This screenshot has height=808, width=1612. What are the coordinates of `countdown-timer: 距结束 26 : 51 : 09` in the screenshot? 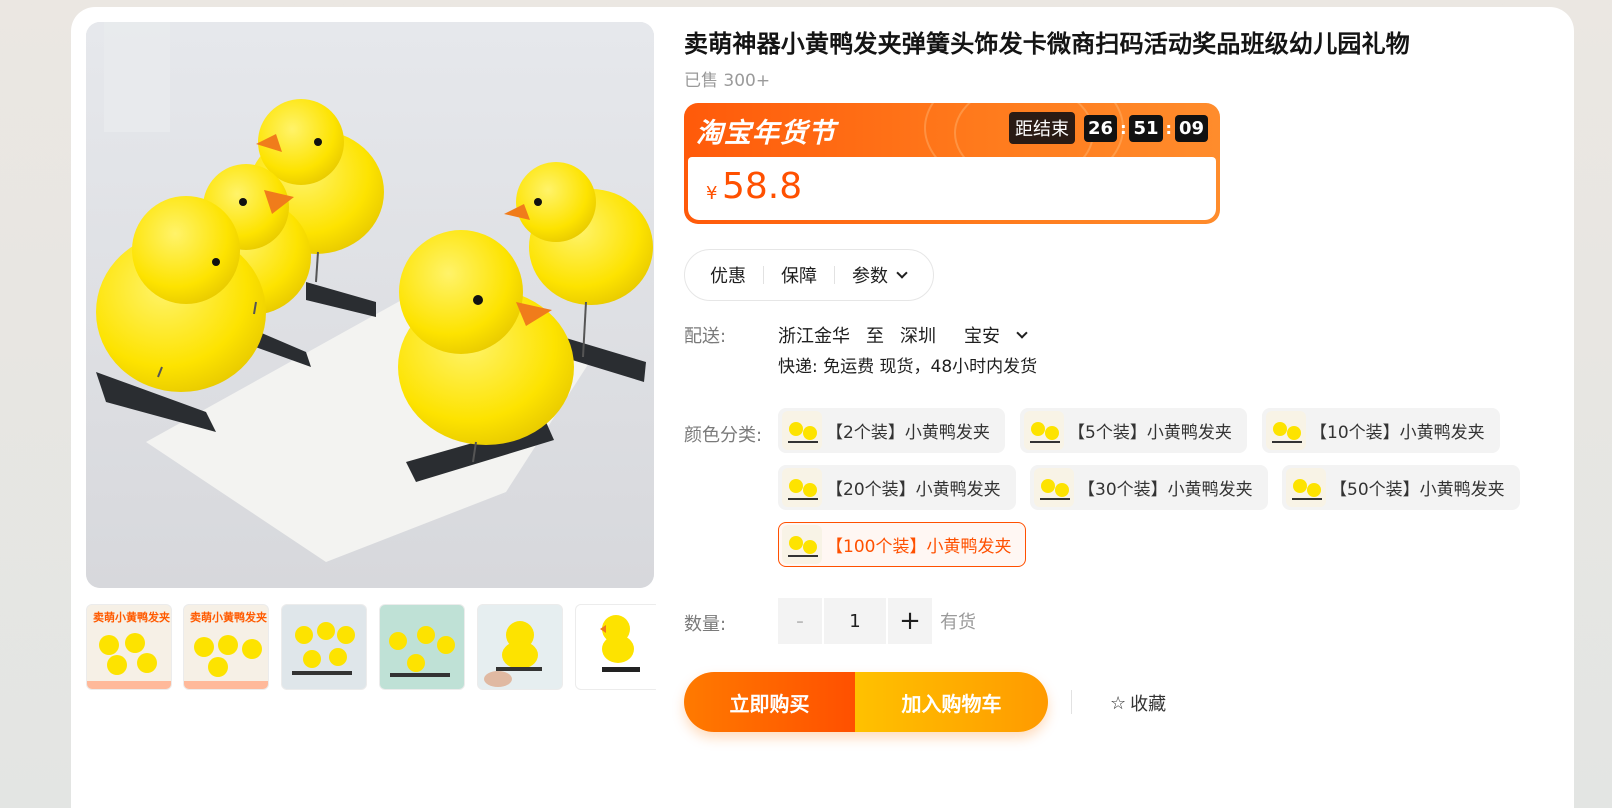 It's located at (1108, 128).